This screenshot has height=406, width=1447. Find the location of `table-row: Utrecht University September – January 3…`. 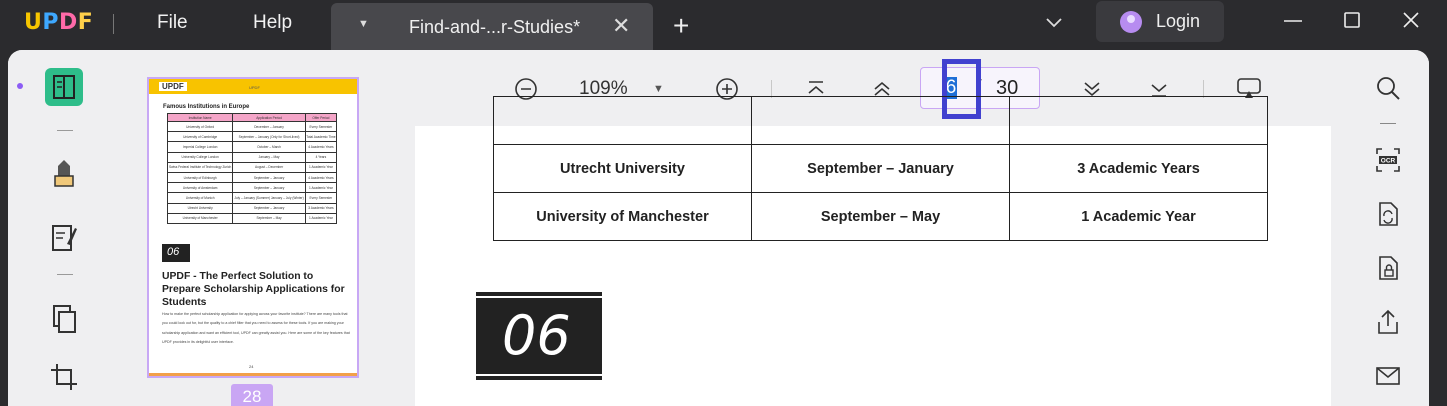

table-row: Utrecht University September – January 3… is located at coordinates (880, 168).